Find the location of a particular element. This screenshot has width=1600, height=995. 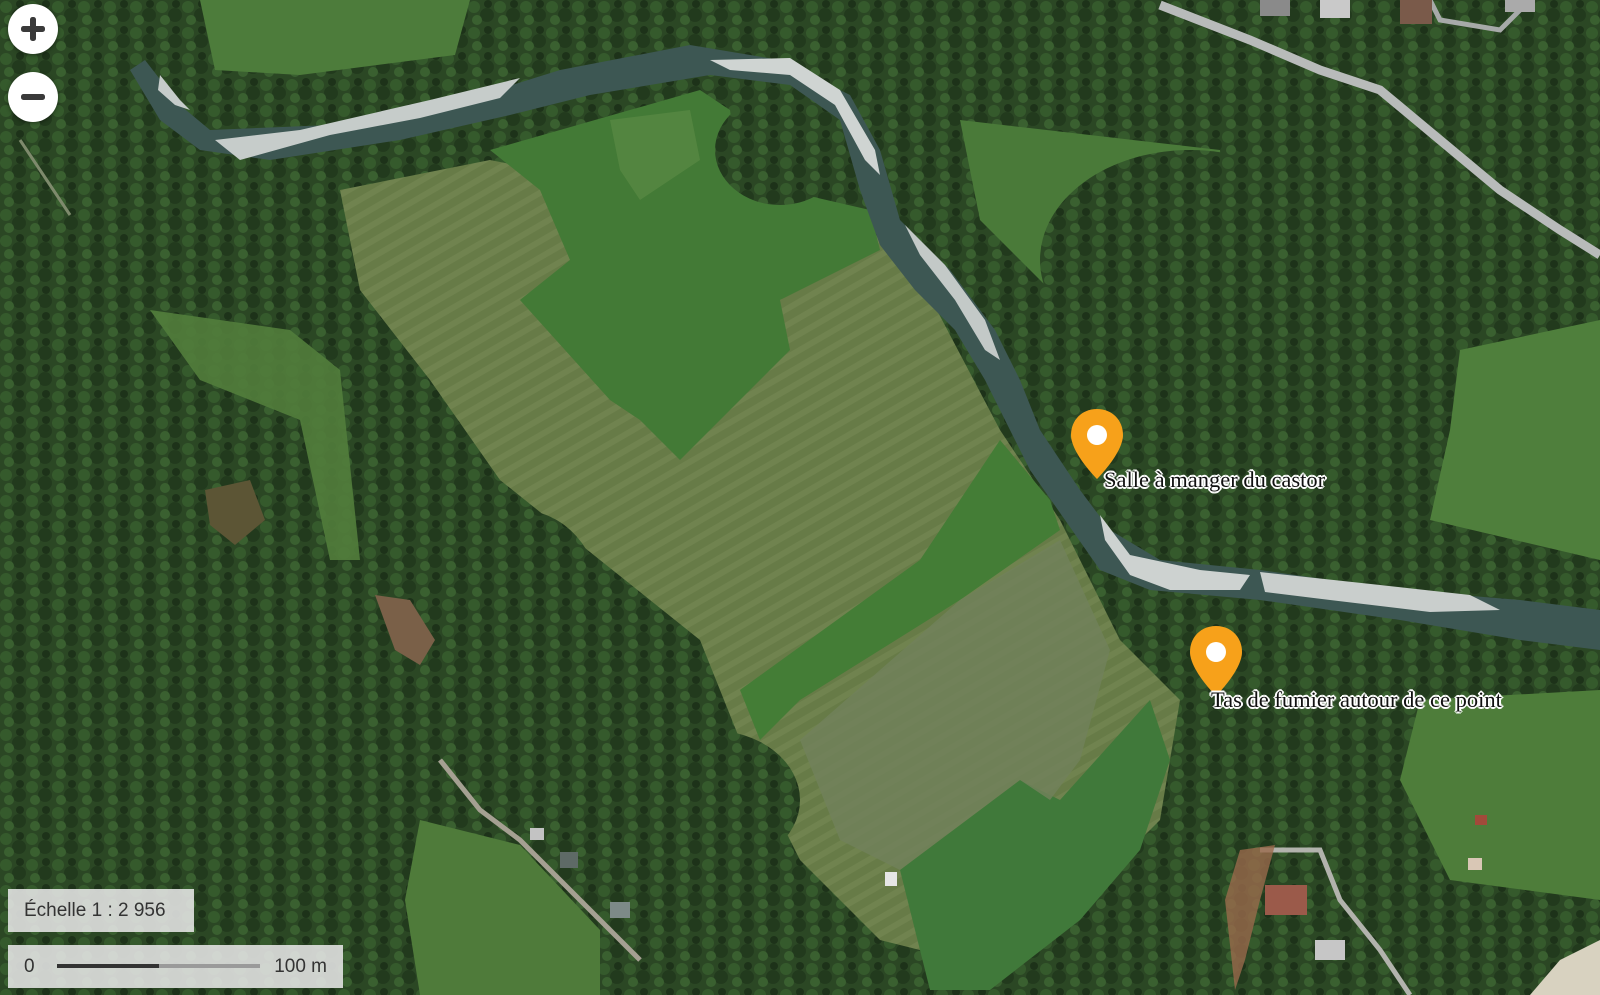

scale-bar: 0 100 m is located at coordinates (175, 966).